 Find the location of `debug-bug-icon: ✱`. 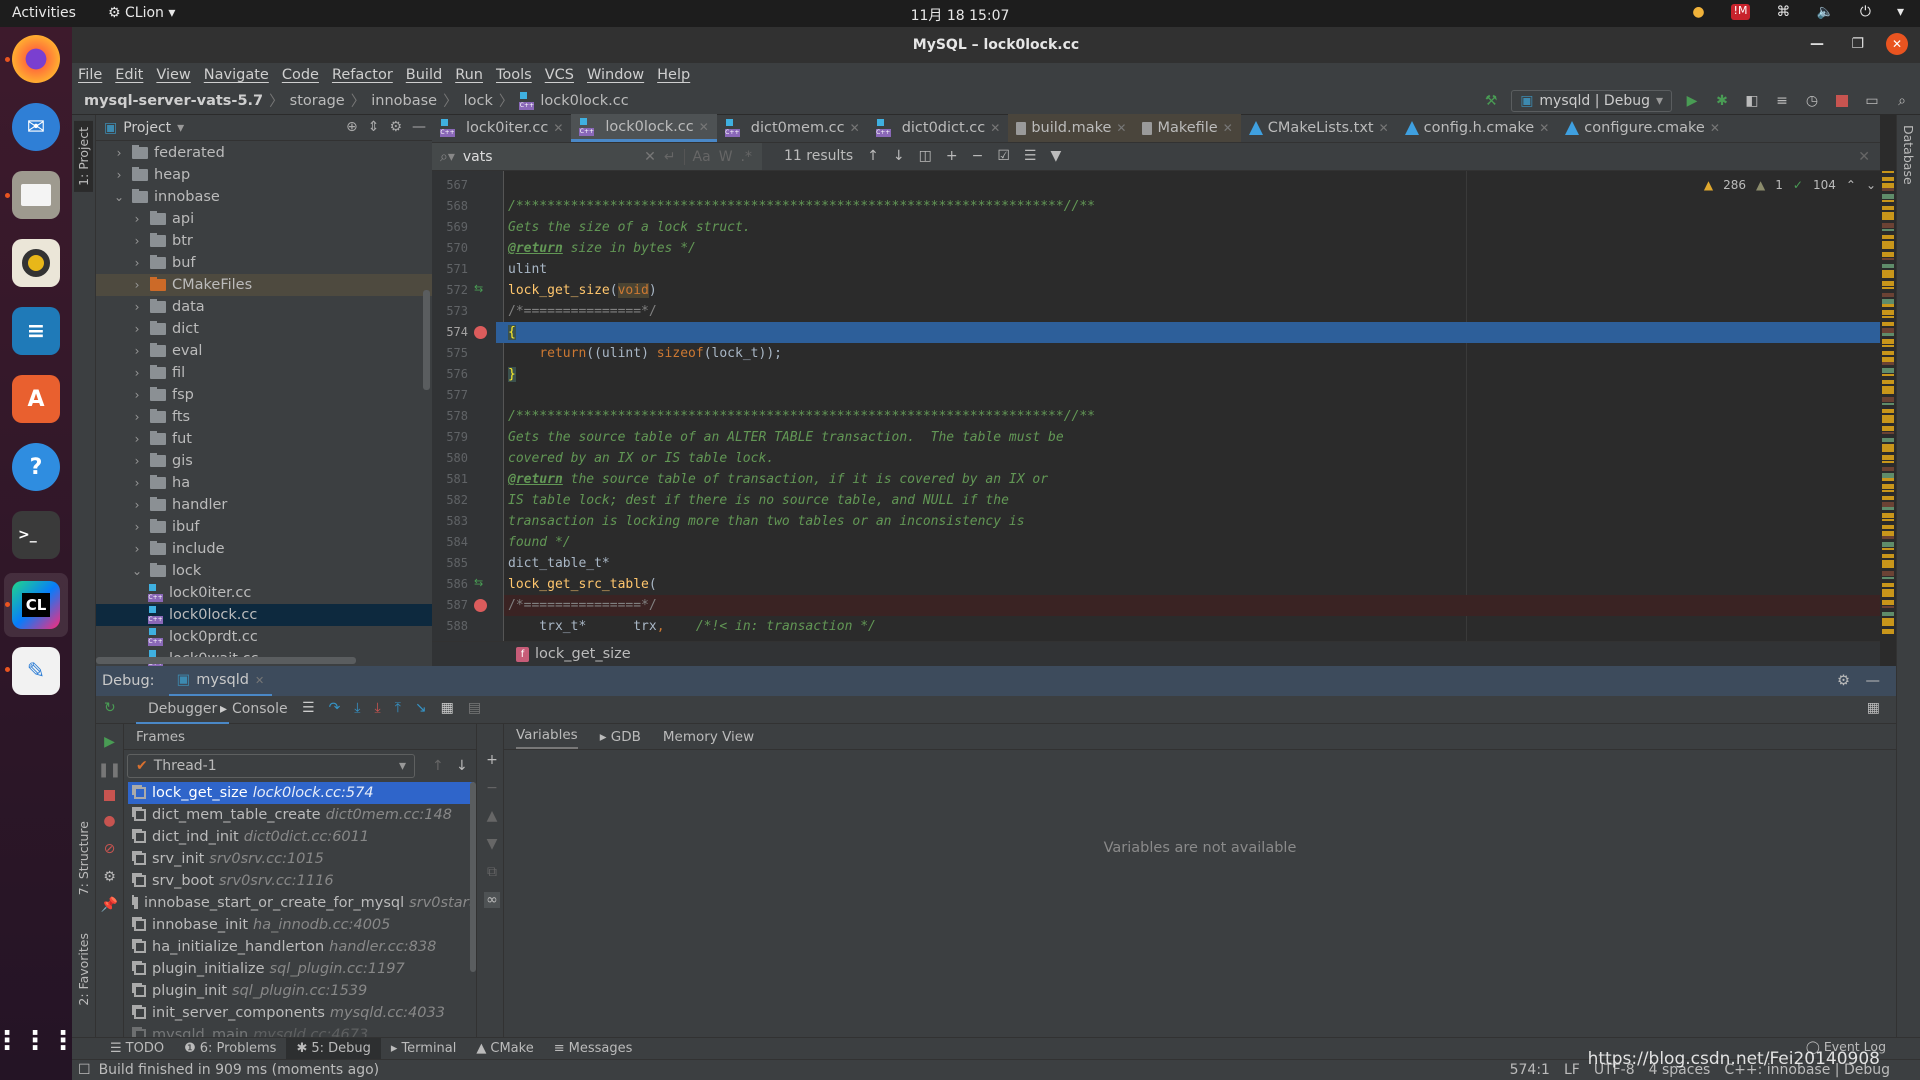

debug-bug-icon: ✱ is located at coordinates (1722, 101).